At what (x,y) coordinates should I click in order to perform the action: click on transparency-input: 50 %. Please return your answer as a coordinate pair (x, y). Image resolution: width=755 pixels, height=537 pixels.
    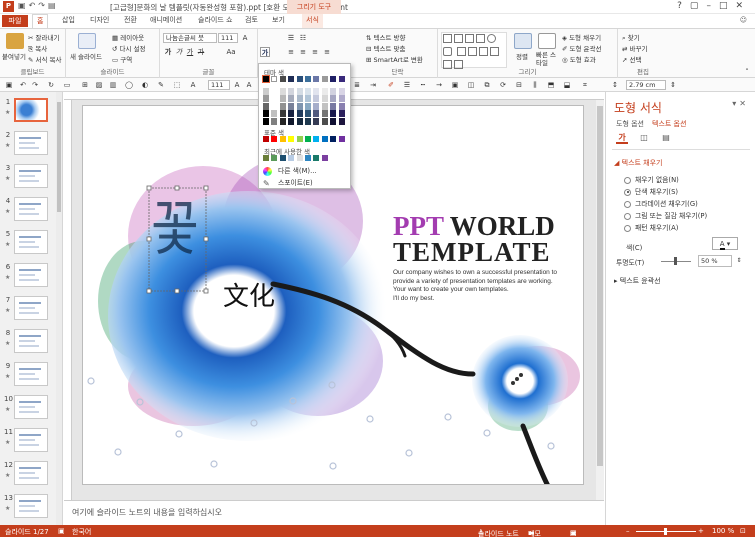
    Looking at the image, I should click on (715, 261).